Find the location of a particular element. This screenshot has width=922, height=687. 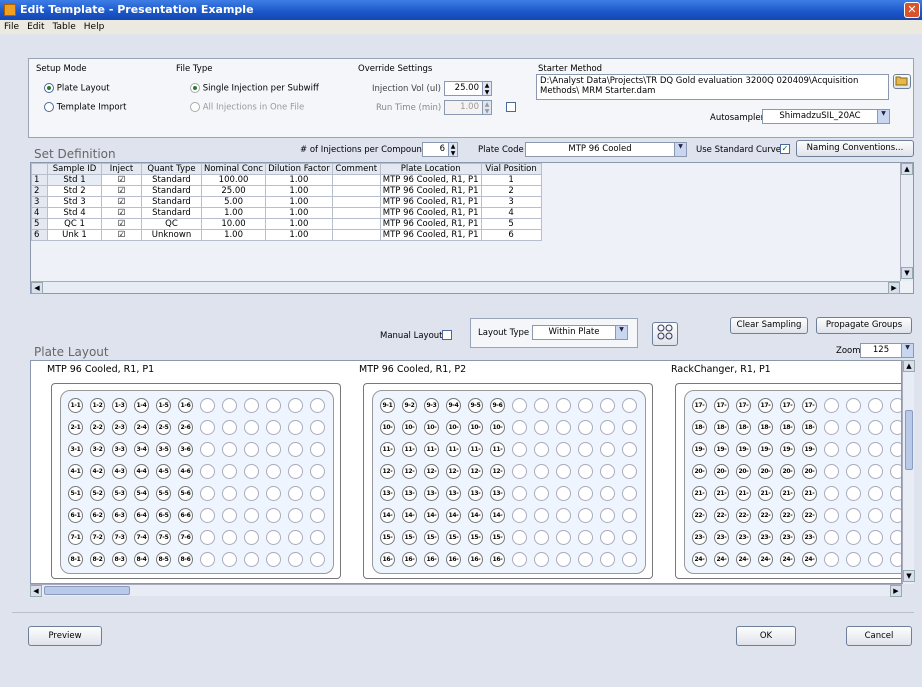

sample-well: 16-3 is located at coordinates (431, 559).